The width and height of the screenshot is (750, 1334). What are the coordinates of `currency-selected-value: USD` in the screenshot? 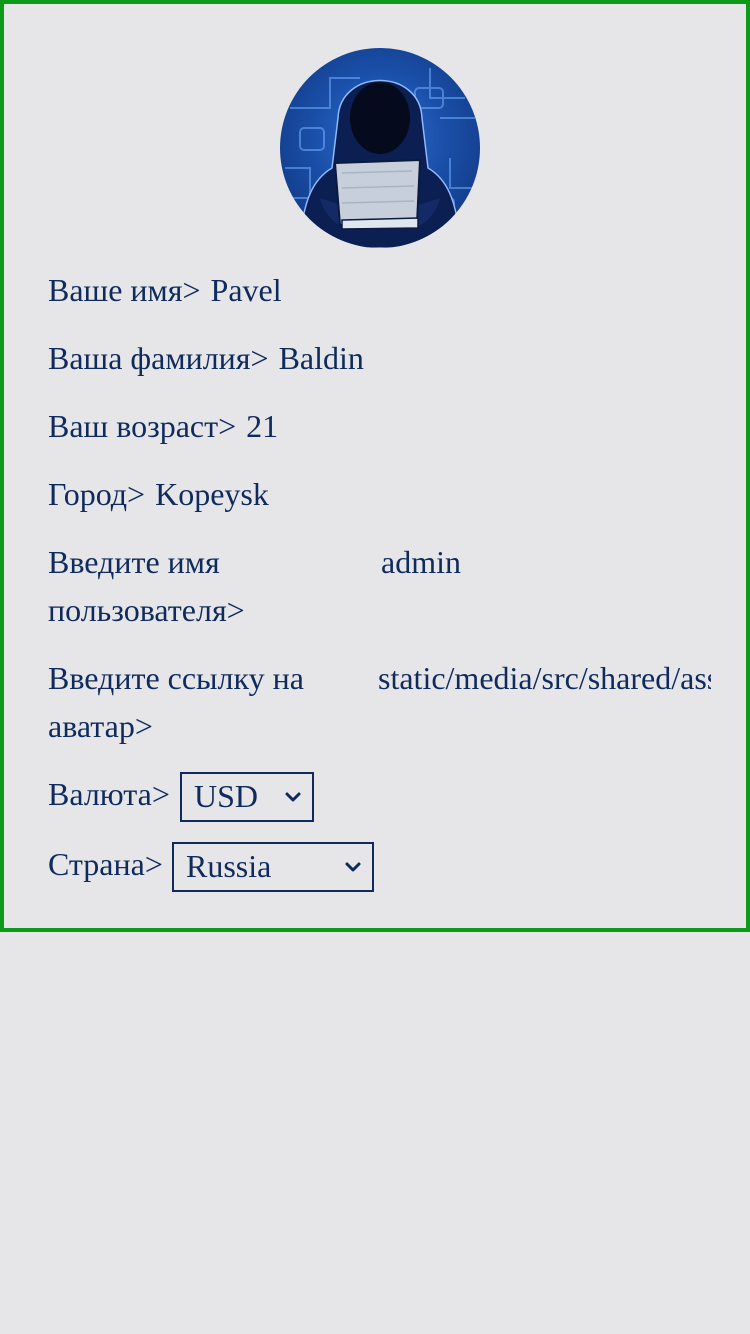 It's located at (226, 796).